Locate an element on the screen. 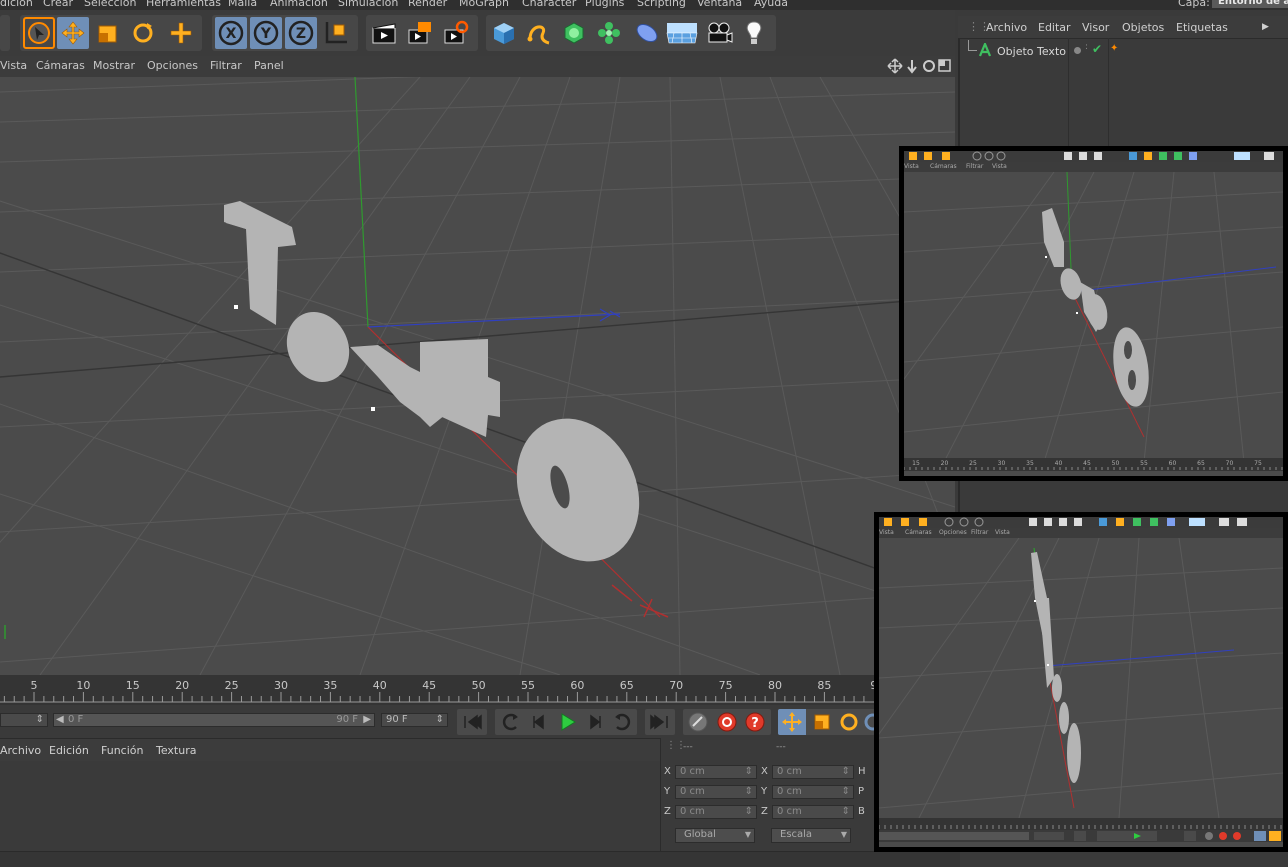  current-frame-field: ⇕ is located at coordinates (24, 720).